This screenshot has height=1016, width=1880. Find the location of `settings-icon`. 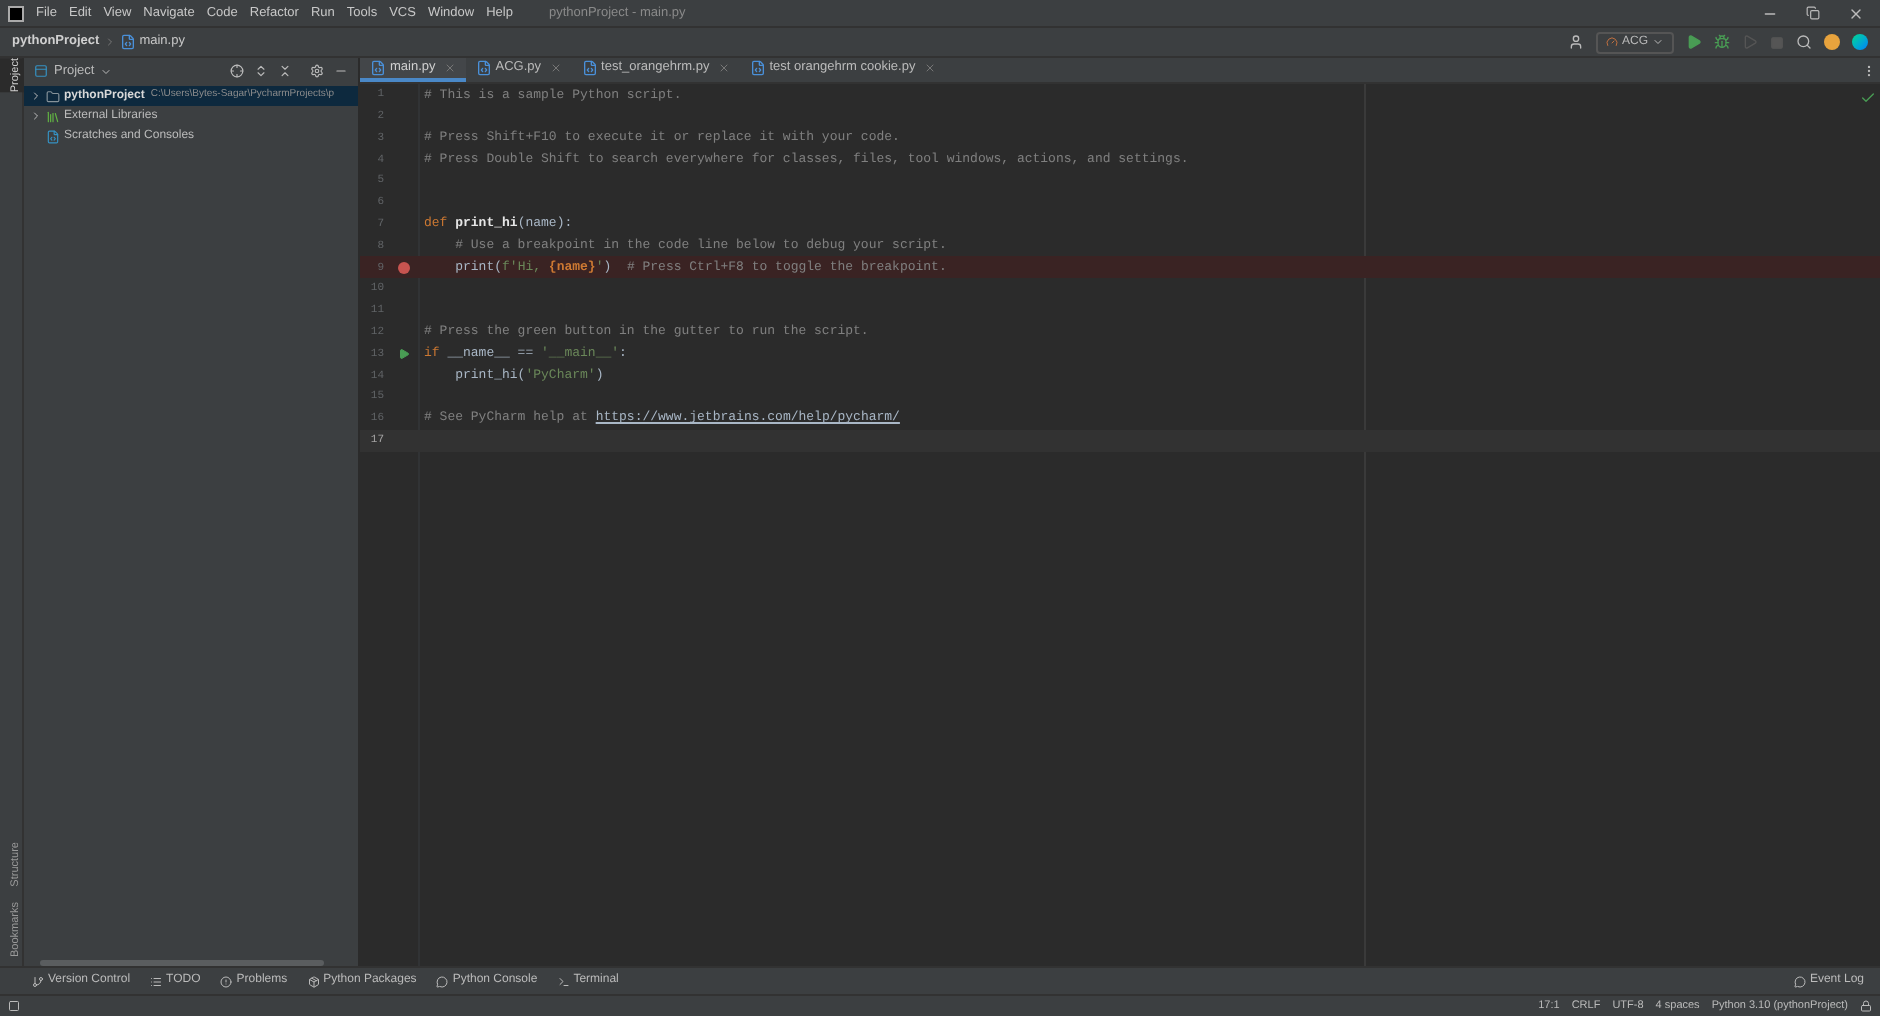

settings-icon is located at coordinates (317, 71).